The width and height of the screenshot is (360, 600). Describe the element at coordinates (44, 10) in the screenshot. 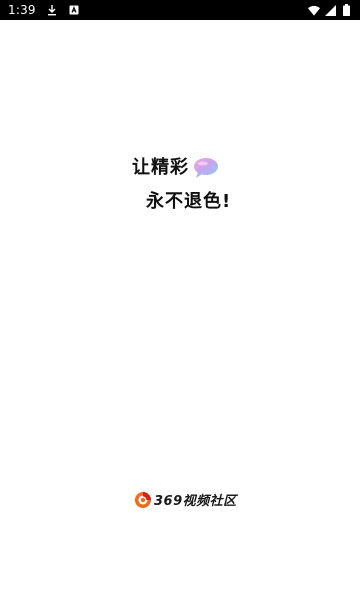

I see `status-left: 1:39` at that location.